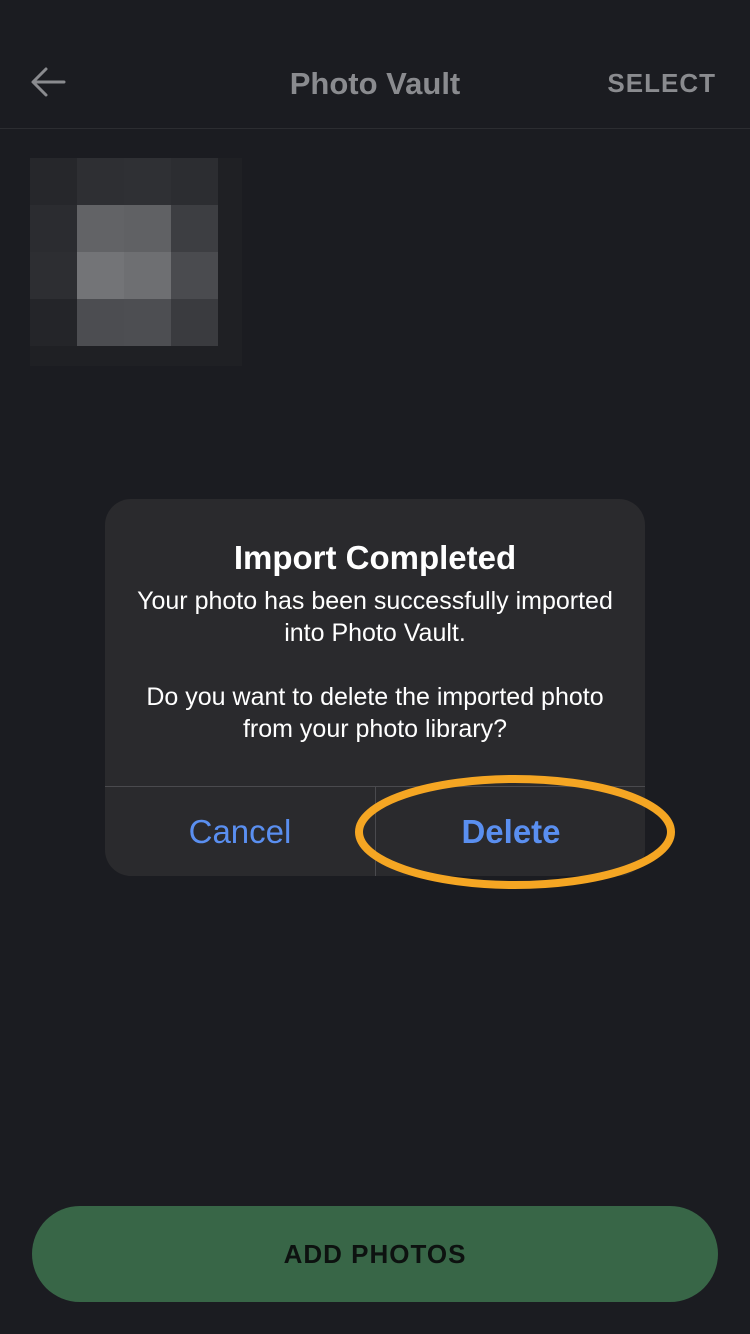 This screenshot has height=1334, width=750. Describe the element at coordinates (240, 831) in the screenshot. I see `cancel-button: Cancel` at that location.